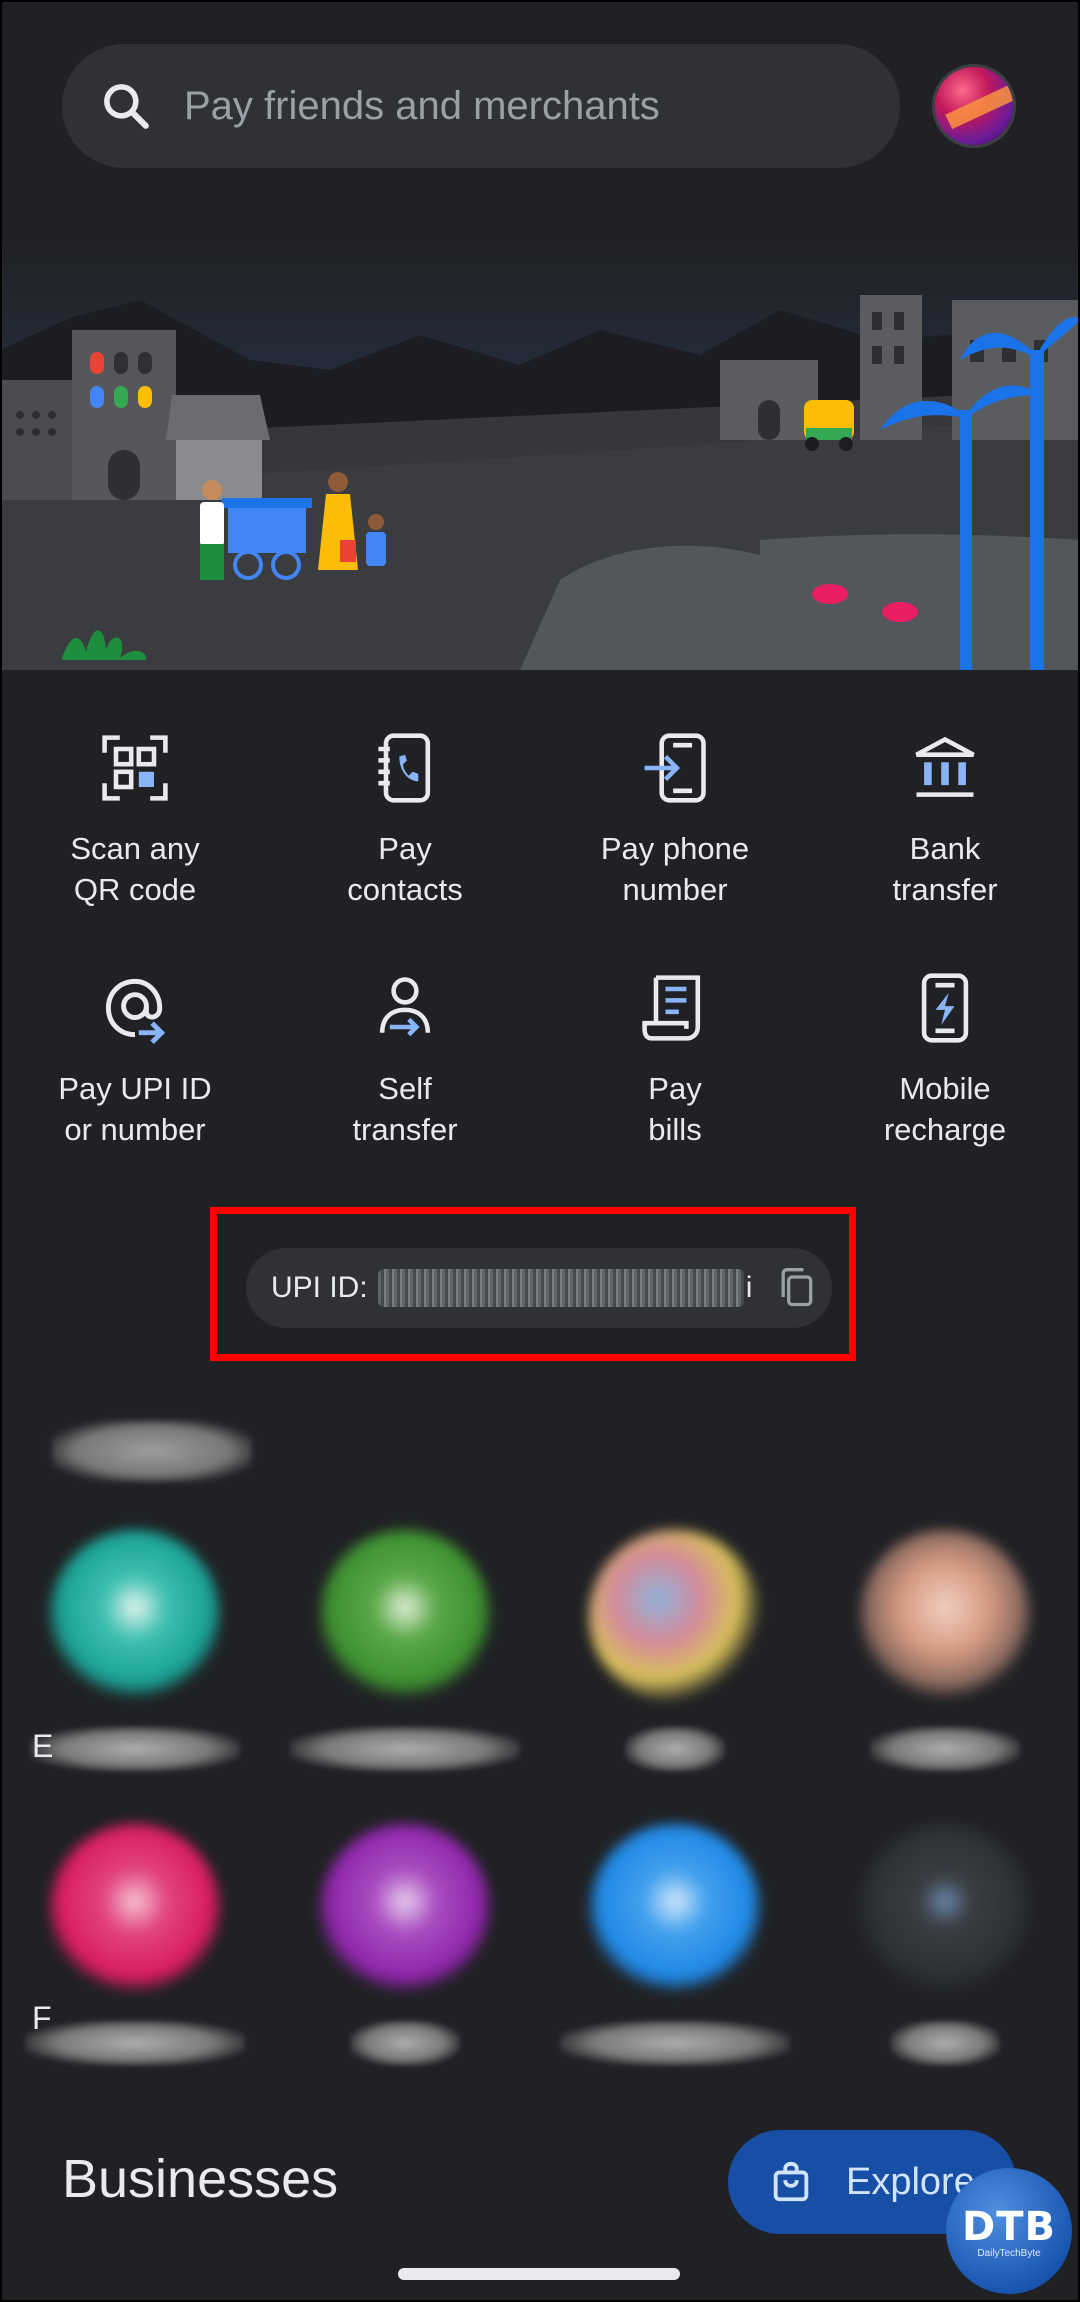 The width and height of the screenshot is (1080, 2302). Describe the element at coordinates (974, 106) in the screenshot. I see `avatar` at that location.